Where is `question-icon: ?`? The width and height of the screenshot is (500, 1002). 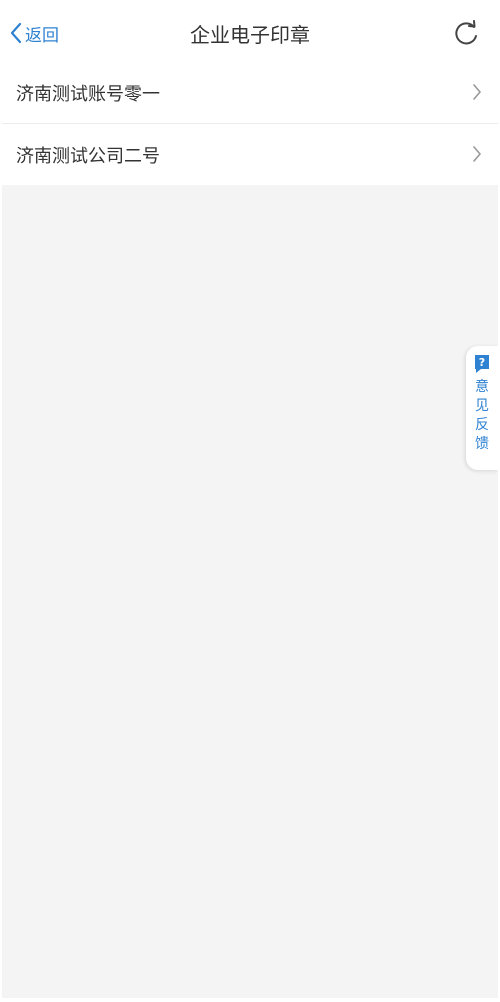 question-icon: ? is located at coordinates (482, 364).